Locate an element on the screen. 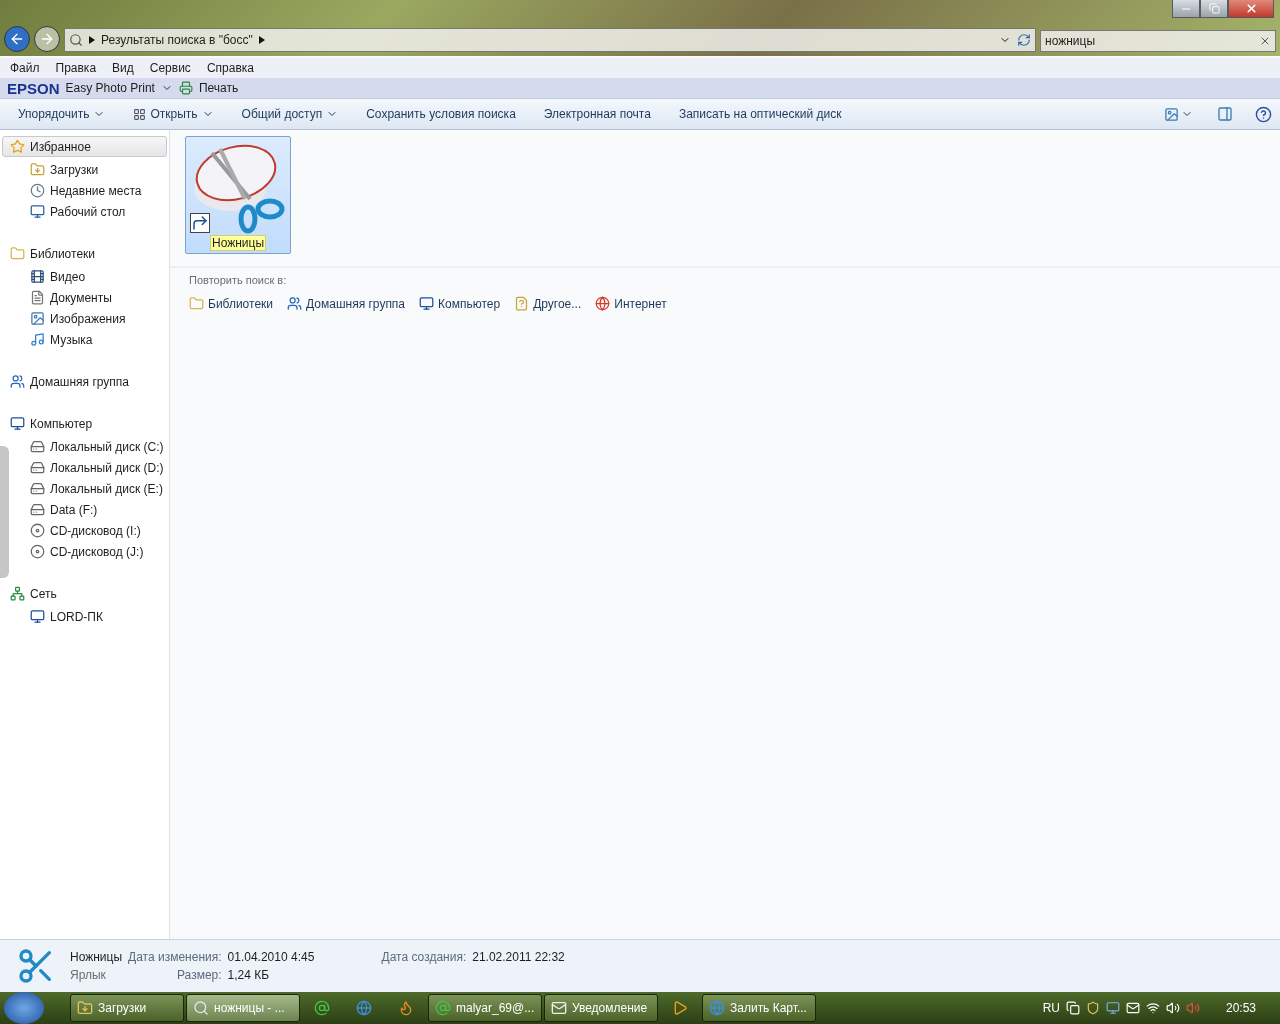 This screenshot has height=1024, width=1280. sidebar-item: Документы is located at coordinates (90, 297).